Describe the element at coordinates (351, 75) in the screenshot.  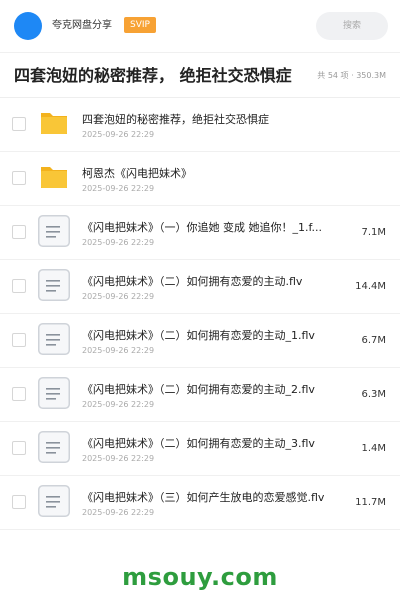
I see `item-count: 共 54 项 · 350.3M` at that location.